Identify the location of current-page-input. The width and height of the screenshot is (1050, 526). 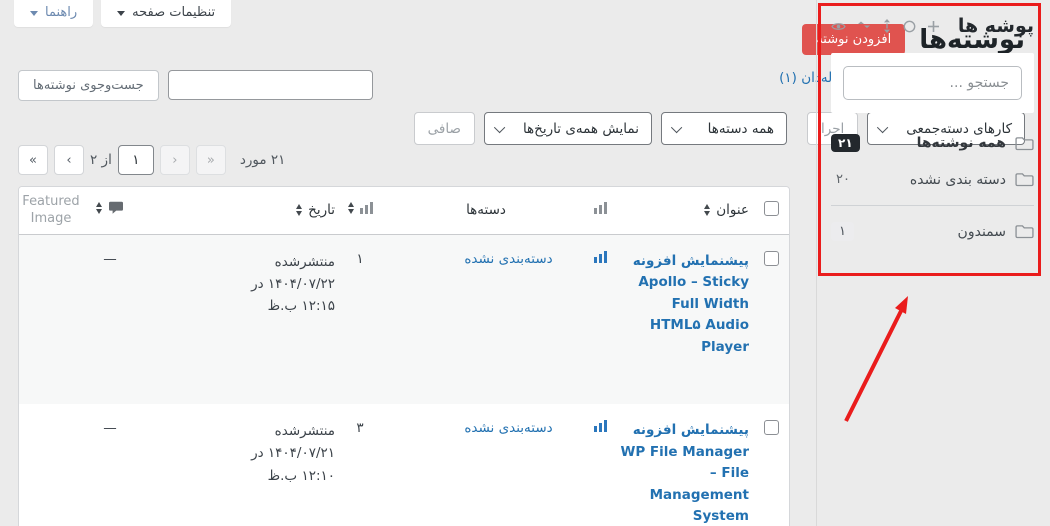
(135, 160).